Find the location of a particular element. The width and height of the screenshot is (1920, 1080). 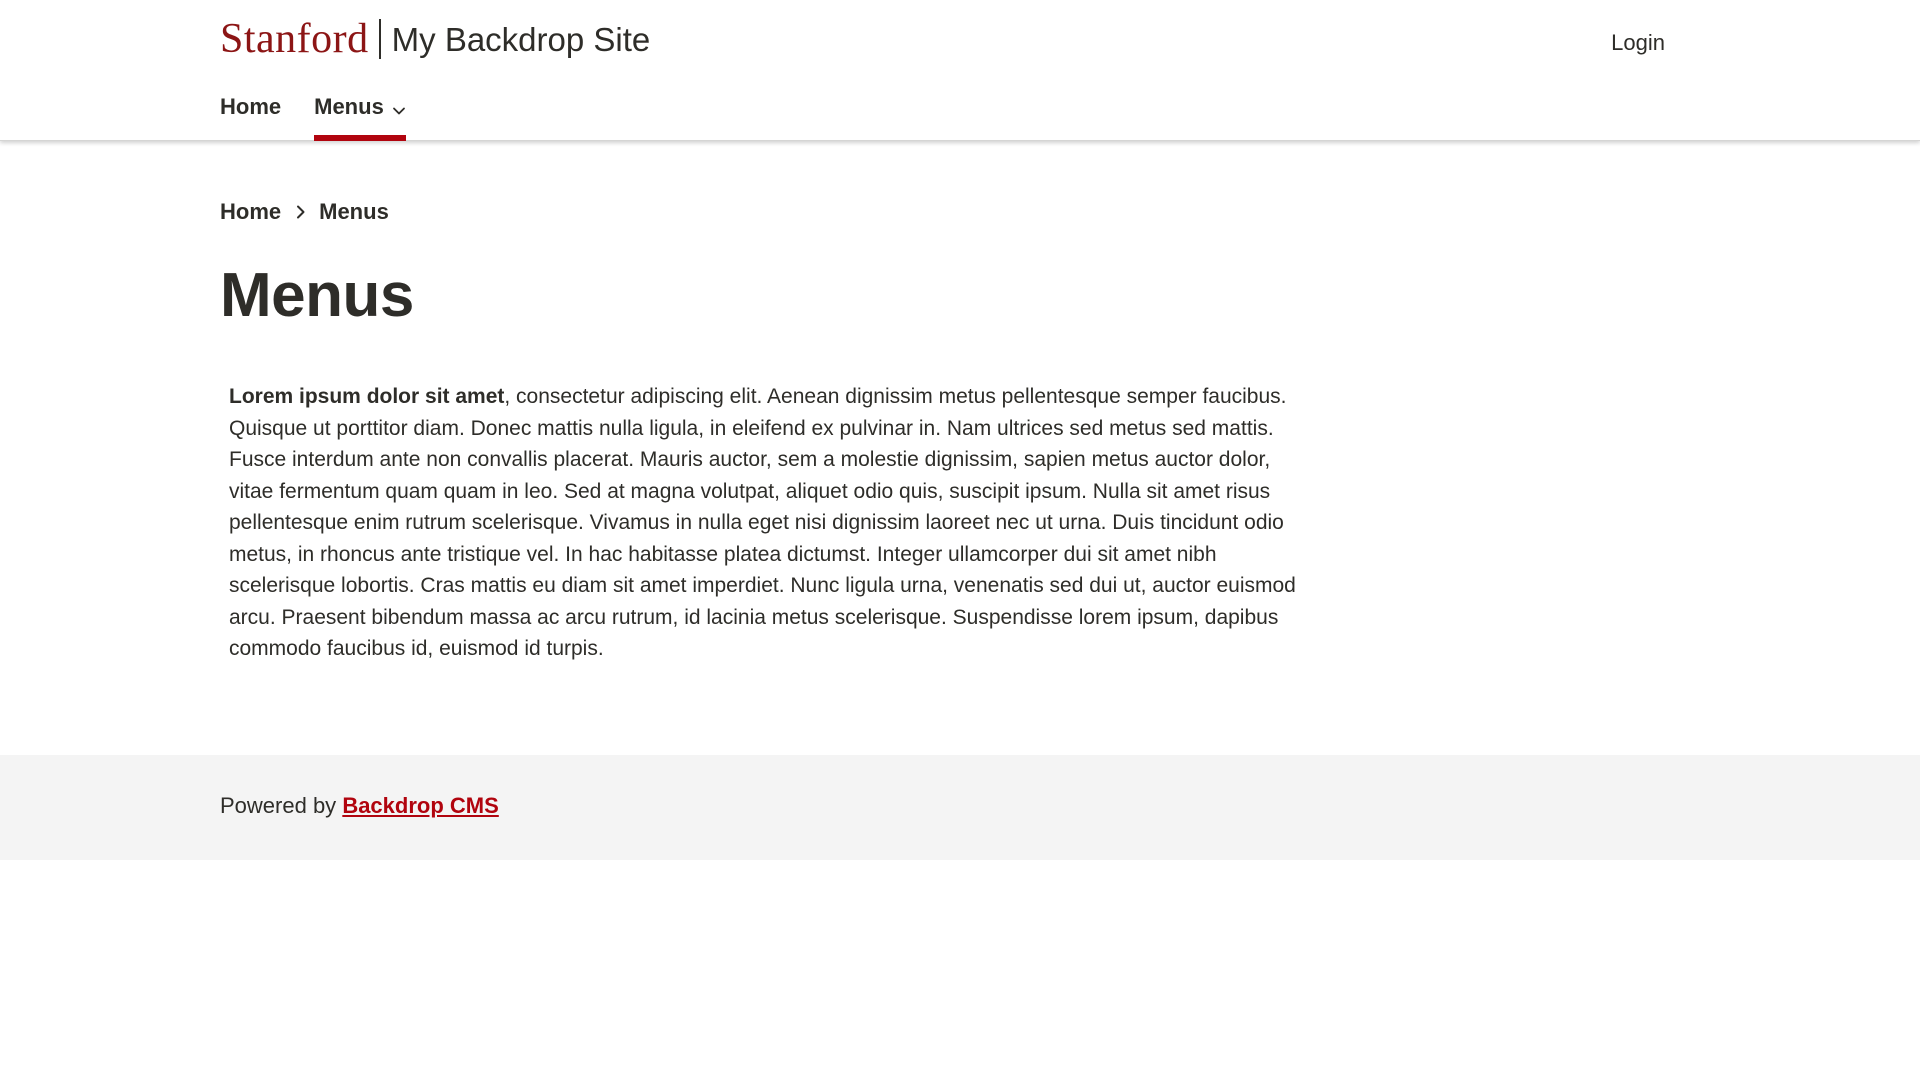

powered-by-label: Powered by is located at coordinates (278, 805).